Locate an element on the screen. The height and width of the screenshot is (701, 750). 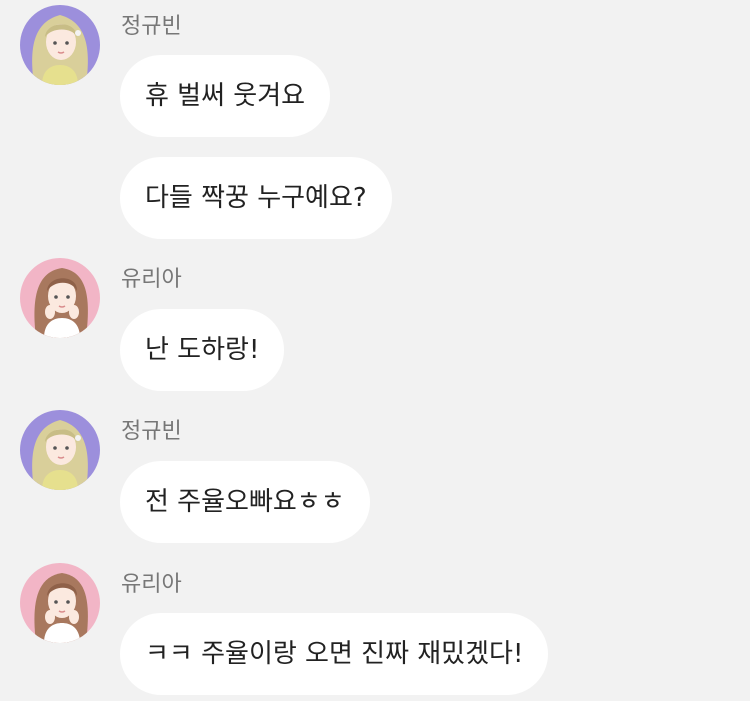
message-bubble: 휴 벌써 웃겨요 is located at coordinates (225, 96).